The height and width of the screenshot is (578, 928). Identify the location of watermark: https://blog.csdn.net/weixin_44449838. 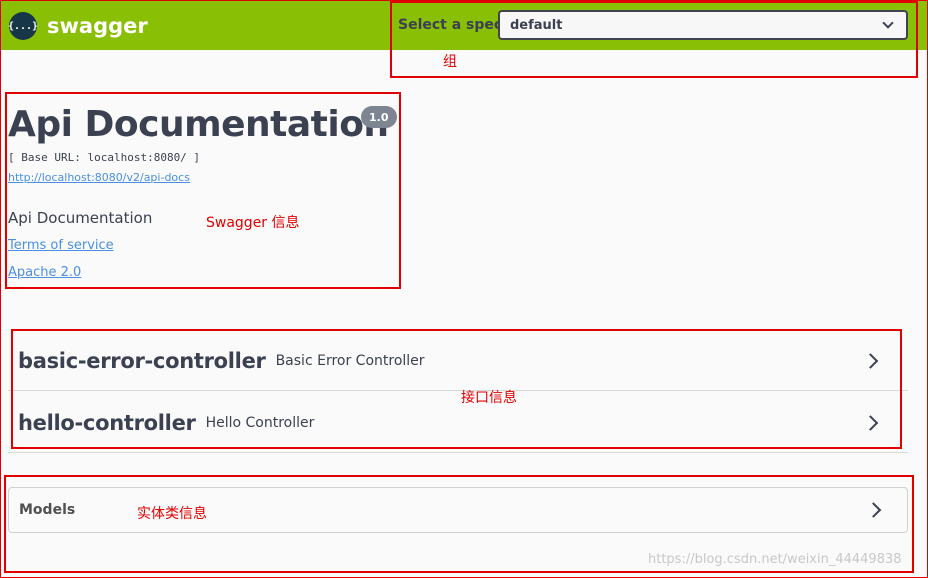
(775, 559).